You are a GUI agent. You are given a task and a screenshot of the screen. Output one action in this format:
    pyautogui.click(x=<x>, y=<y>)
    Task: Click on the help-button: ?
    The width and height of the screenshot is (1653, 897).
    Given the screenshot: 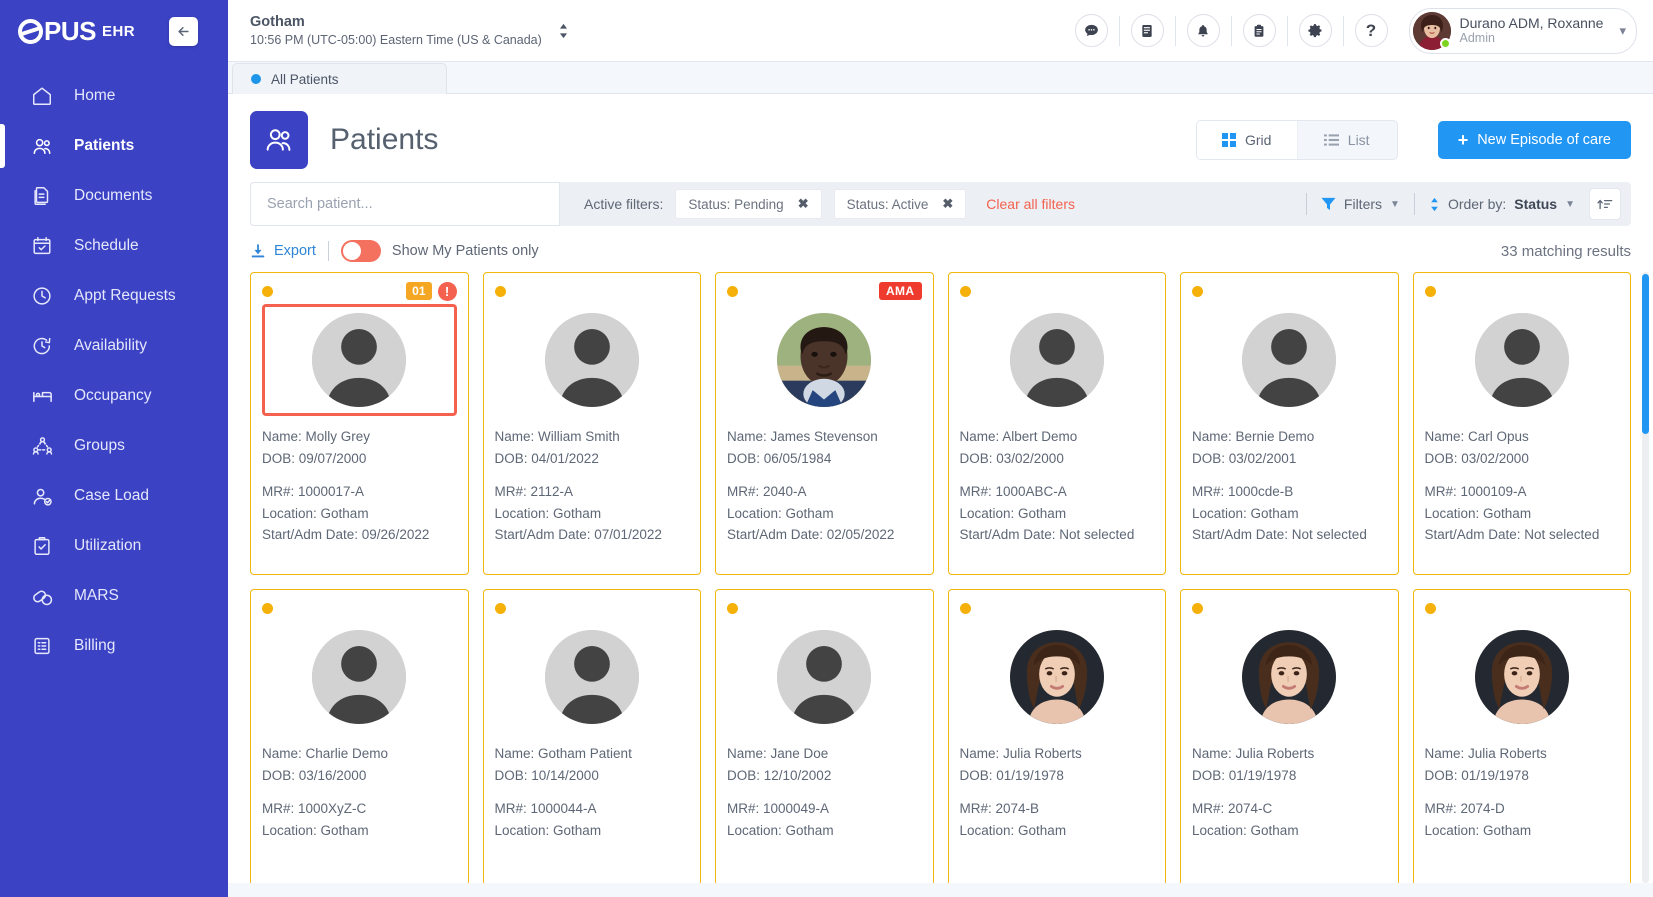 What is the action you would take?
    pyautogui.click(x=1371, y=30)
    